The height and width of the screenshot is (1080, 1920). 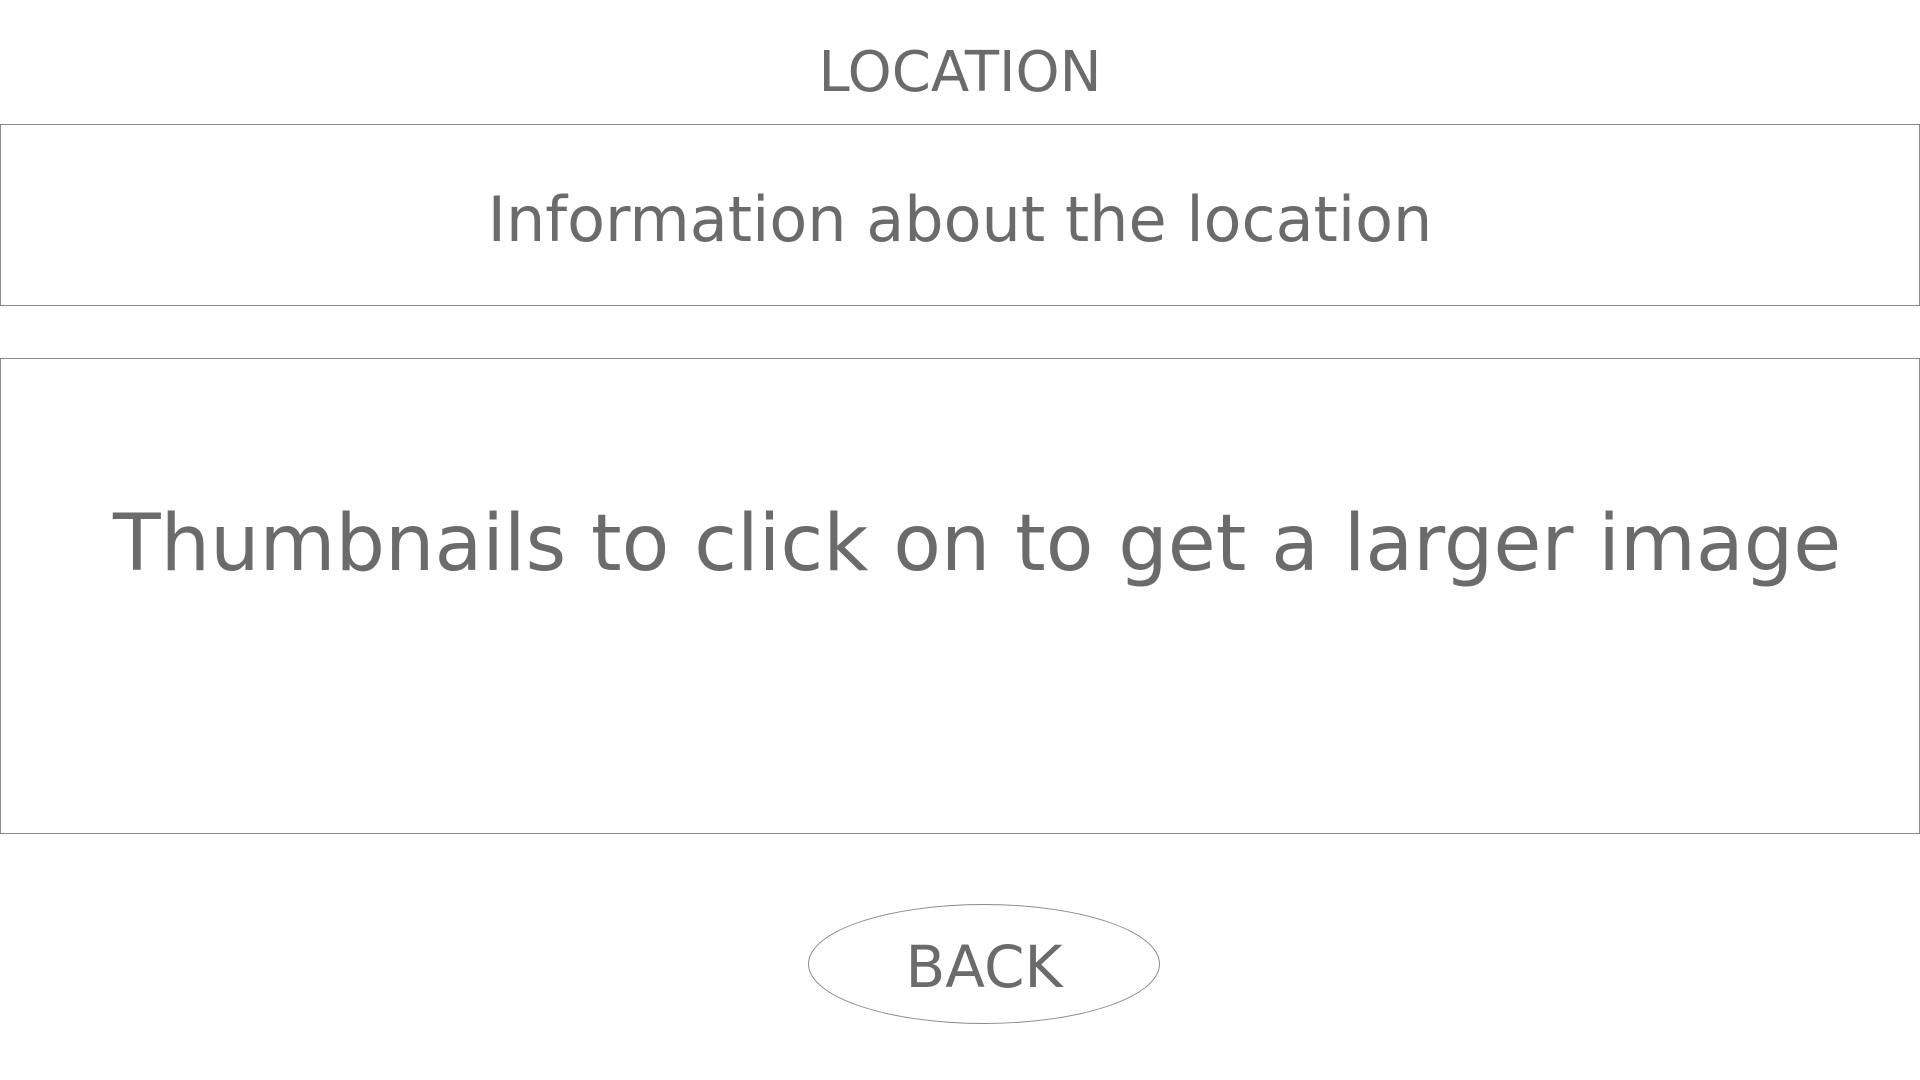 What do you see at coordinates (984, 967) in the screenshot?
I see `back-button-label: BACK` at bounding box center [984, 967].